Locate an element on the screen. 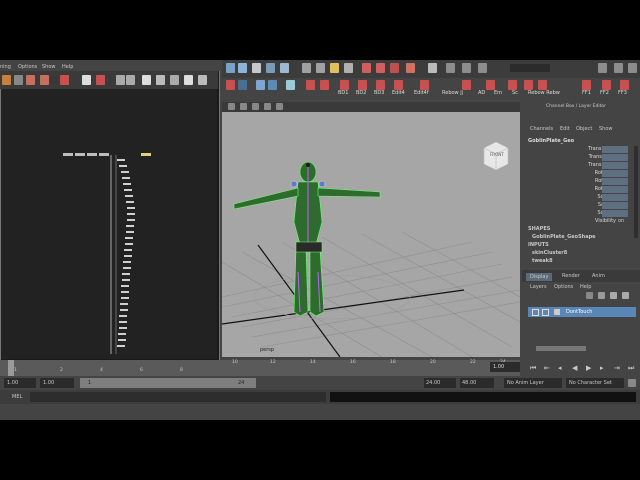  sidebar-toggle-icon is located at coordinates (450, 68).